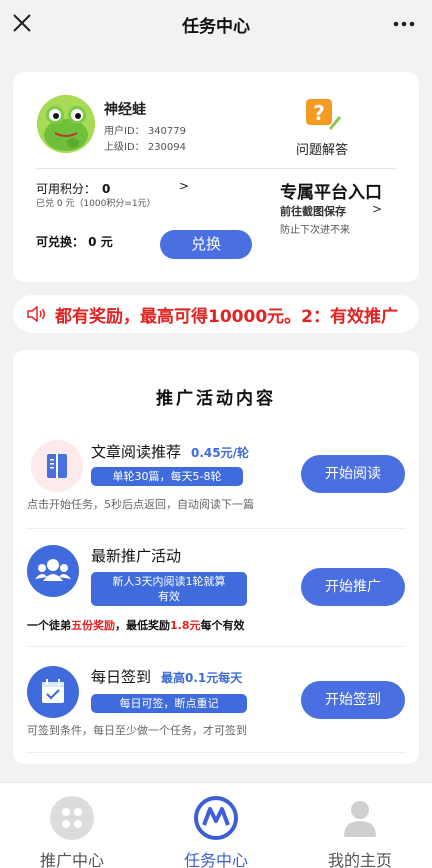  I want to click on top-bar: 任务中心, so click(216, 24).